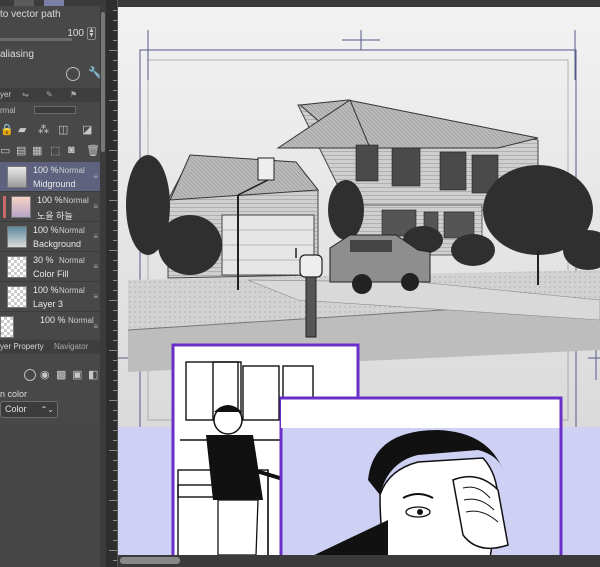  What do you see at coordinates (21, 150) in the screenshot?
I see `new-vector-icon: ▤` at bounding box center [21, 150].